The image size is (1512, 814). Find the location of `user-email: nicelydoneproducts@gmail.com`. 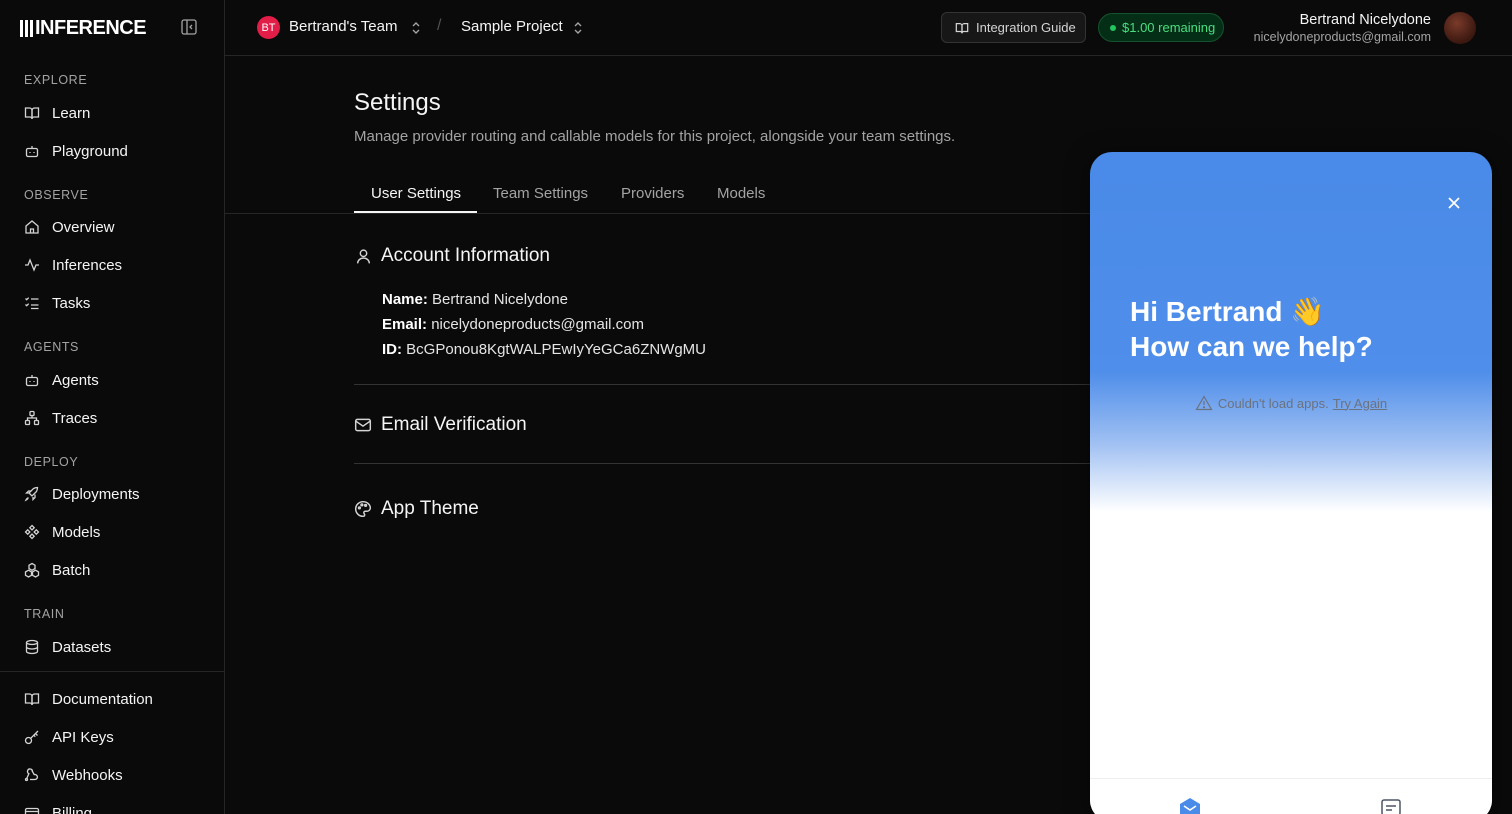

user-email: nicelydoneproducts@gmail.com is located at coordinates (1342, 37).